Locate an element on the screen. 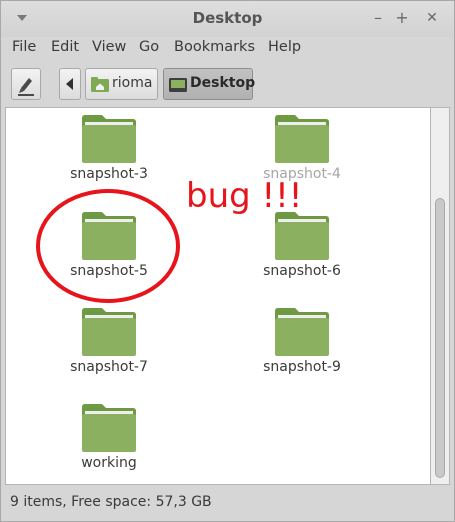 The image size is (455, 522). folder-label: snapshot-5 is located at coordinates (109, 271).